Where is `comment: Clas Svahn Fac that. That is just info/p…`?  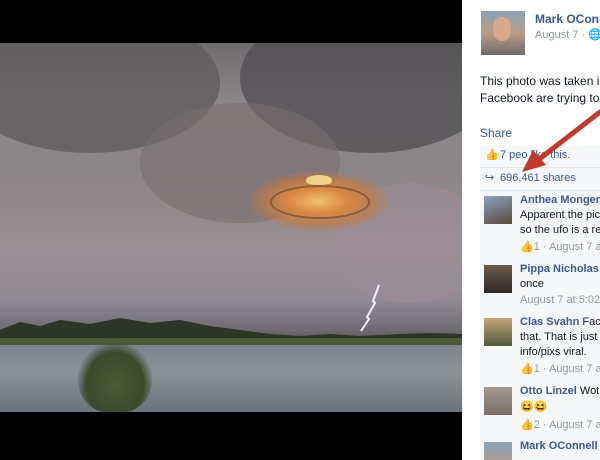
comment: Clas Svahn Fac that. That is just info/p… is located at coordinates (540, 347).